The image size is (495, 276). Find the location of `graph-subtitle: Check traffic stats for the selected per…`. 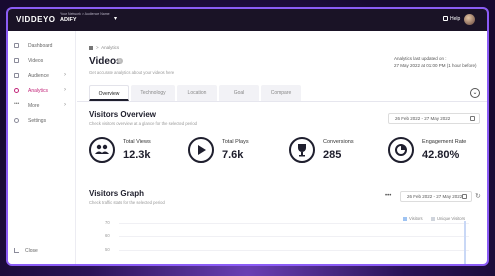

graph-subtitle: Check traffic stats for the selected per… is located at coordinates (127, 202).